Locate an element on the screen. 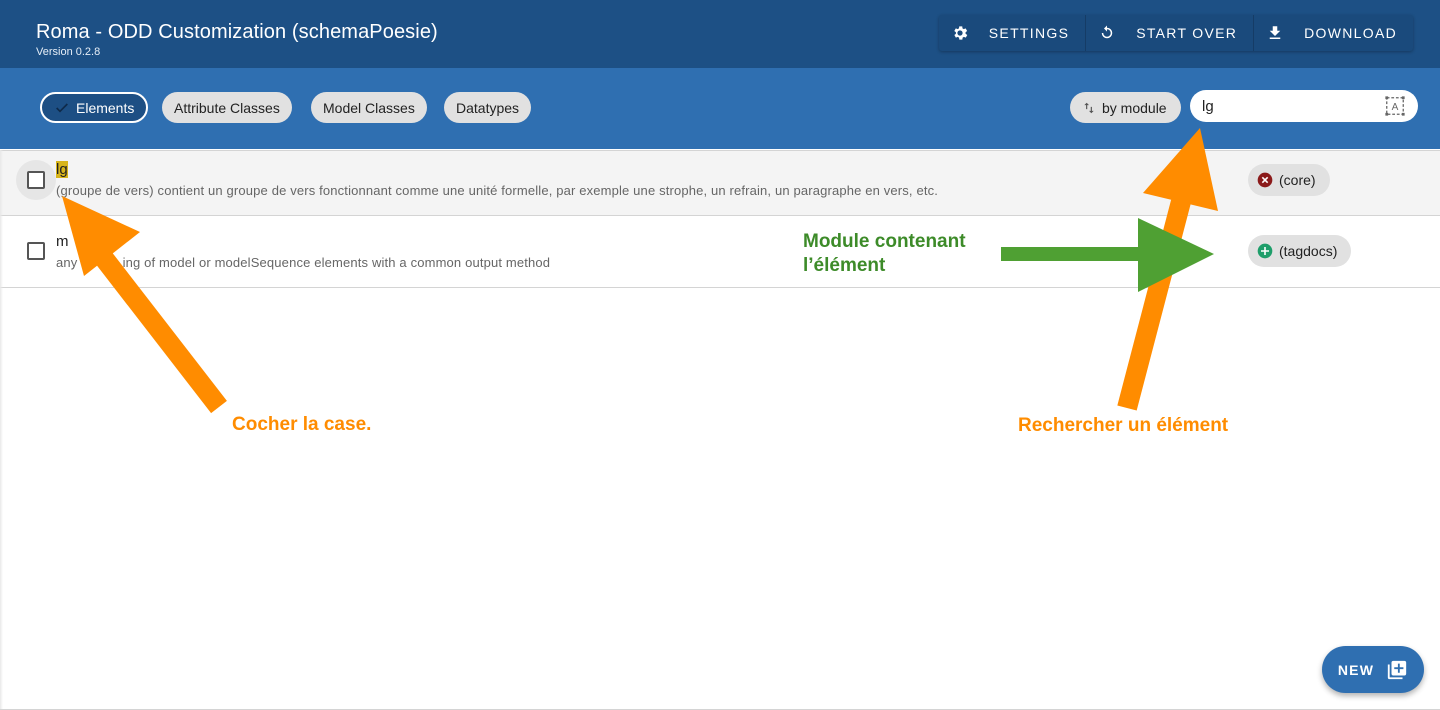 This screenshot has width=1440, height=710. module-chip: (core) is located at coordinates (1289, 180).